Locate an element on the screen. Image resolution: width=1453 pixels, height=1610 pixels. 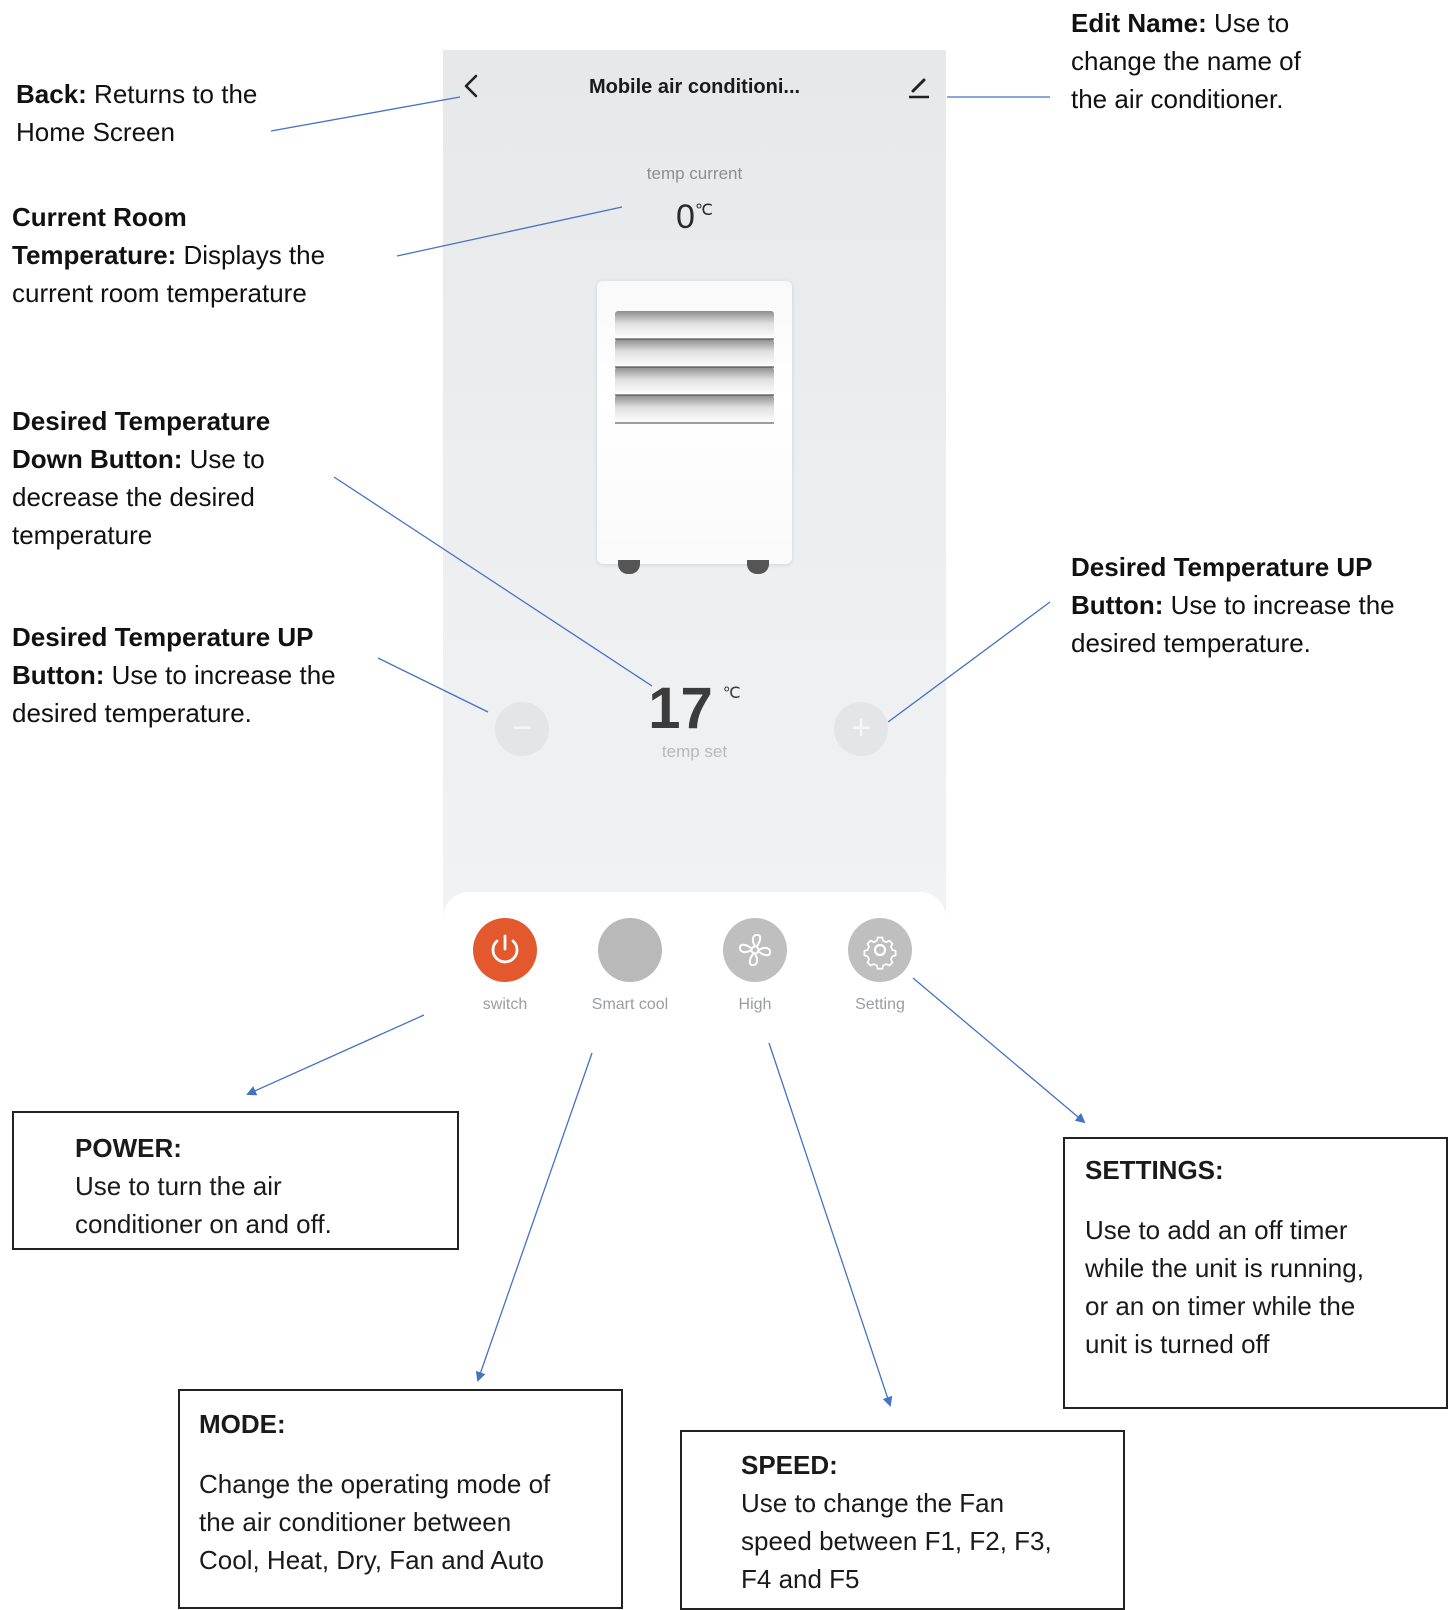
temp-current-value: 0 is located at coordinates (685, 217).